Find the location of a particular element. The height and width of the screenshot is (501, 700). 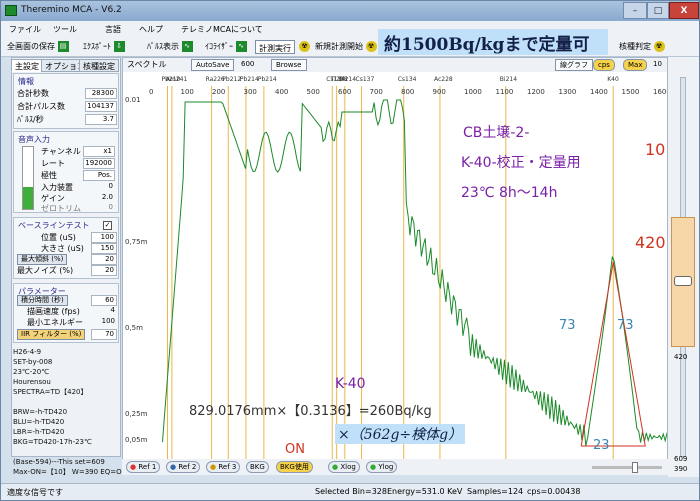

right-panel: 420 609 390 is located at coordinates (683, 267).